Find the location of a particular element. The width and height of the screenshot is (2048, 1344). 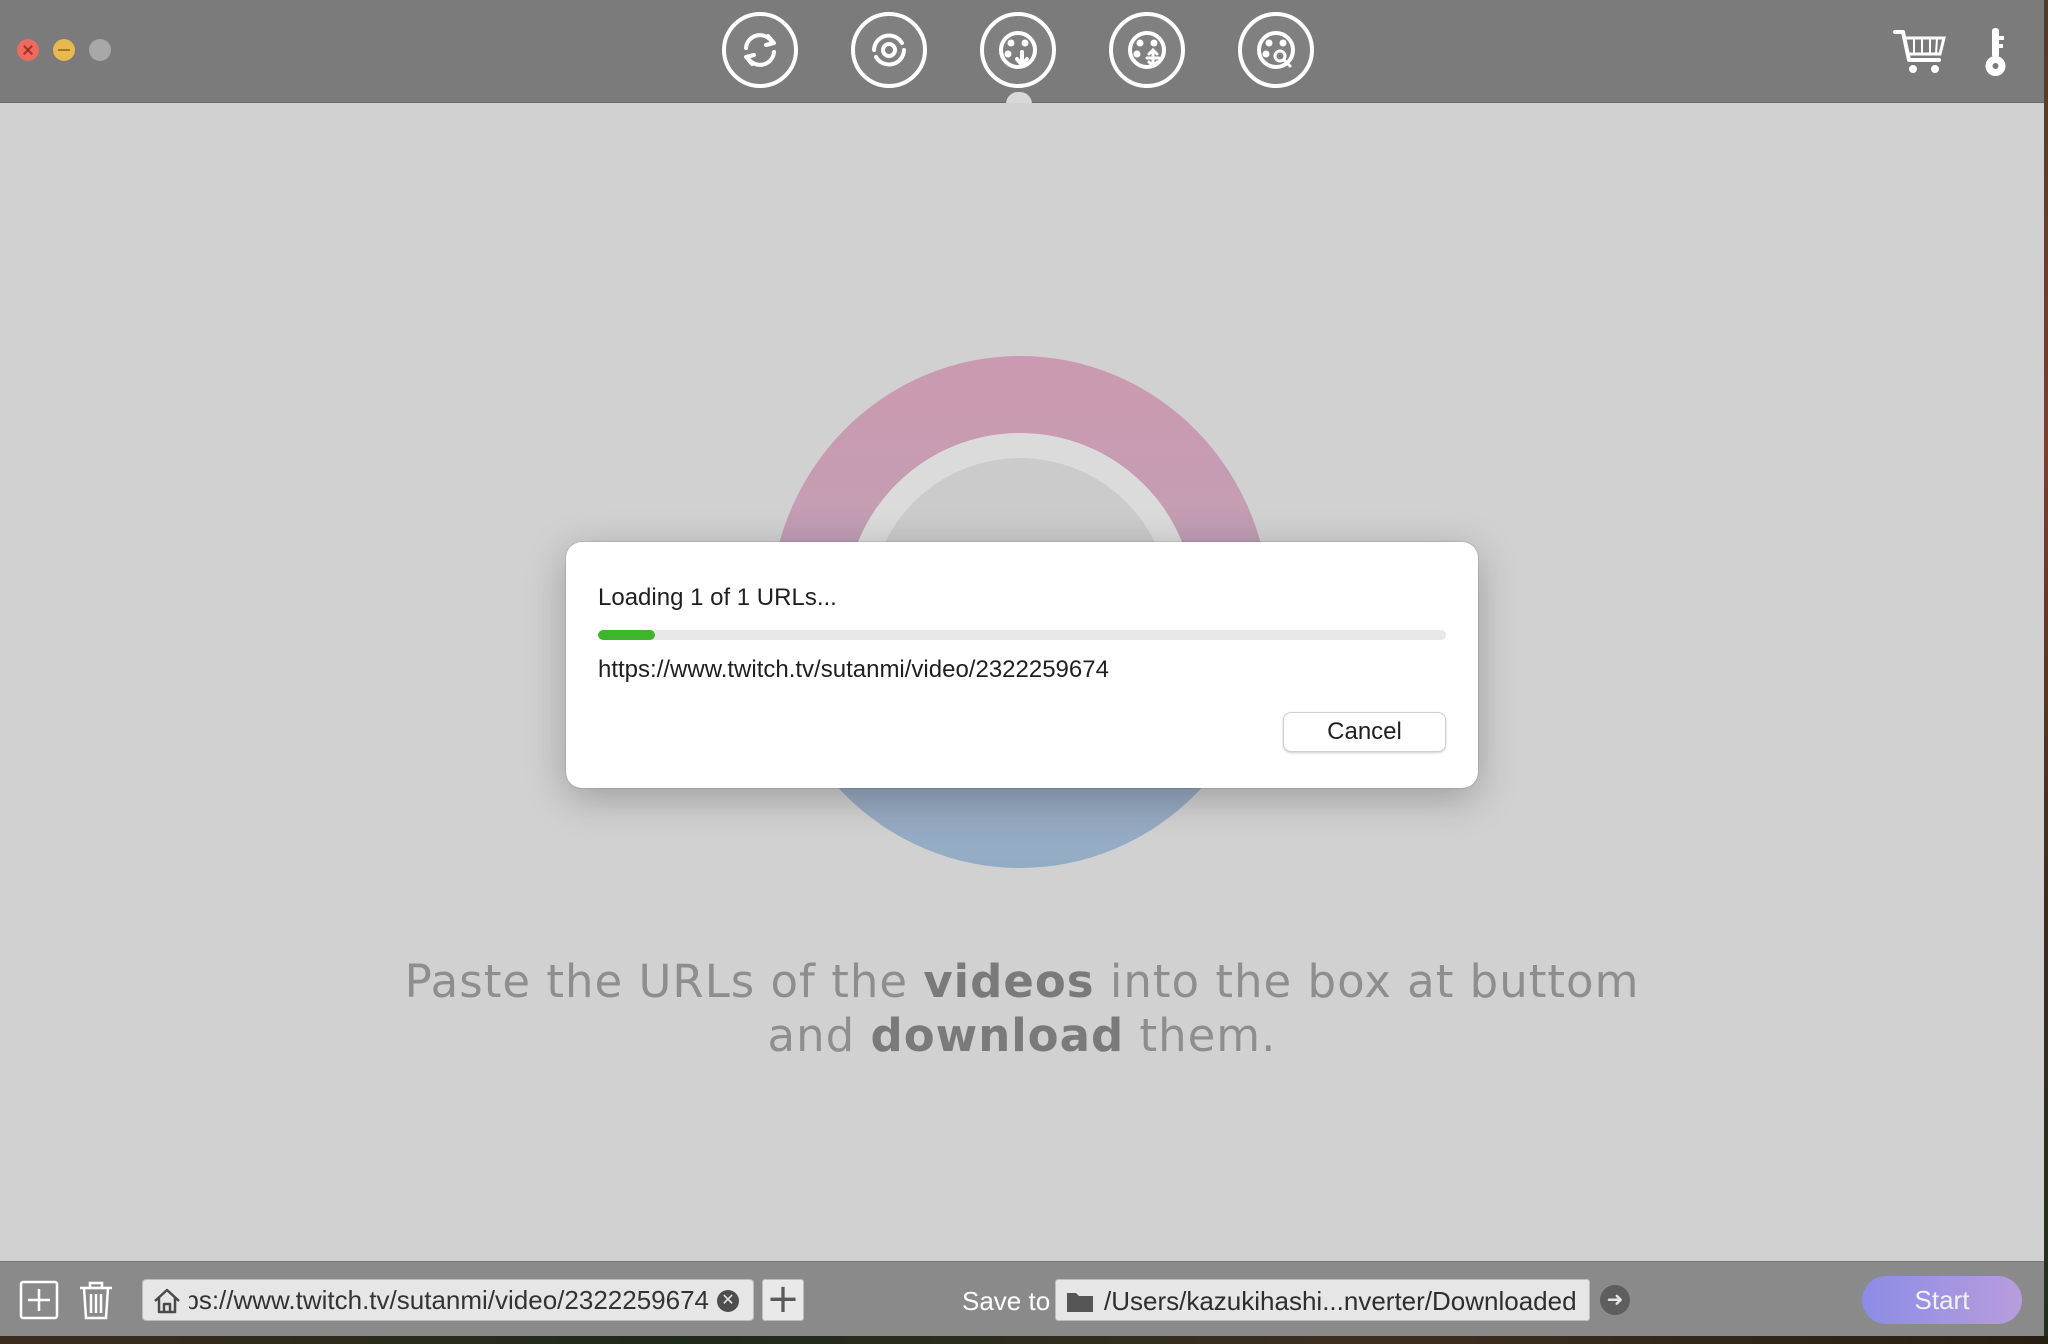

add-icon is located at coordinates (39, 1300).